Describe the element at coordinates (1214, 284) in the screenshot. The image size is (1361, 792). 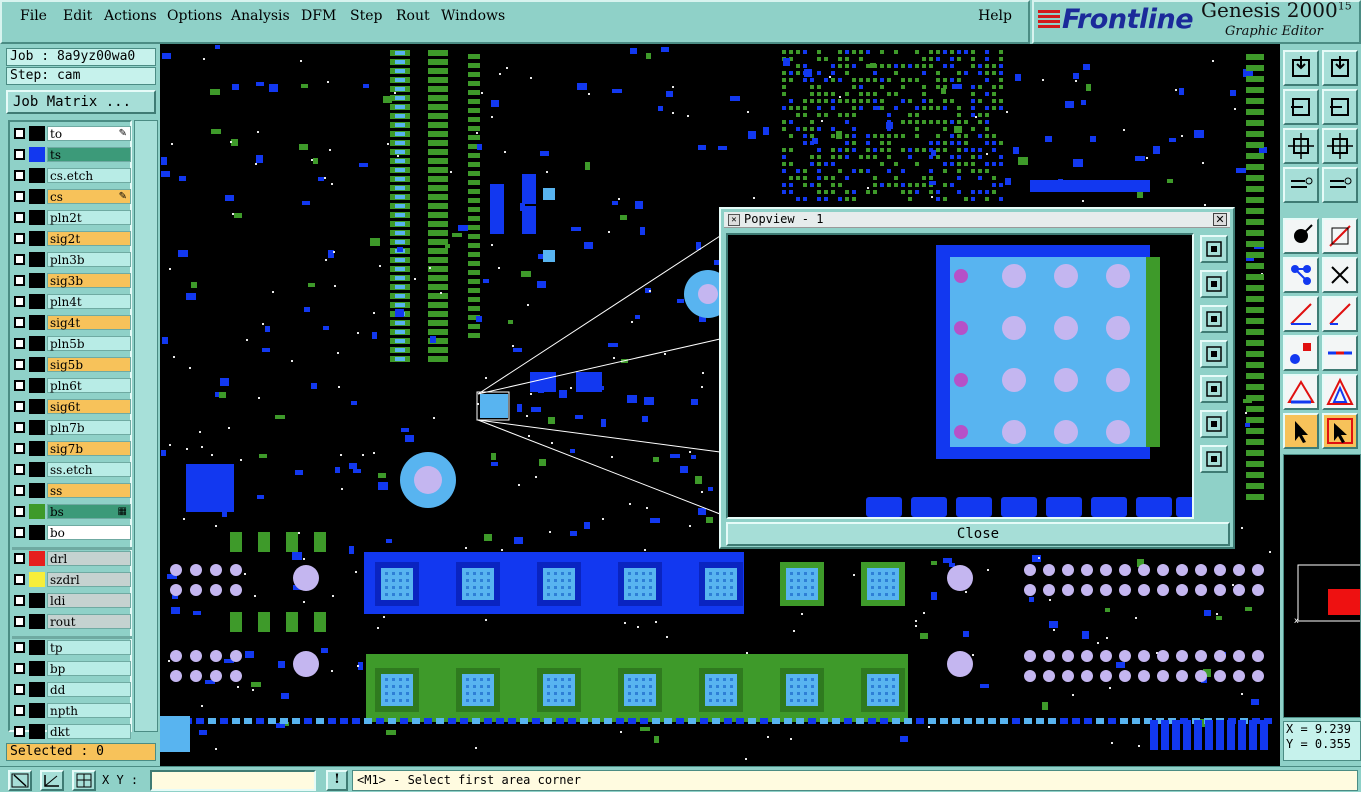
I see `popview-up-icon` at that location.